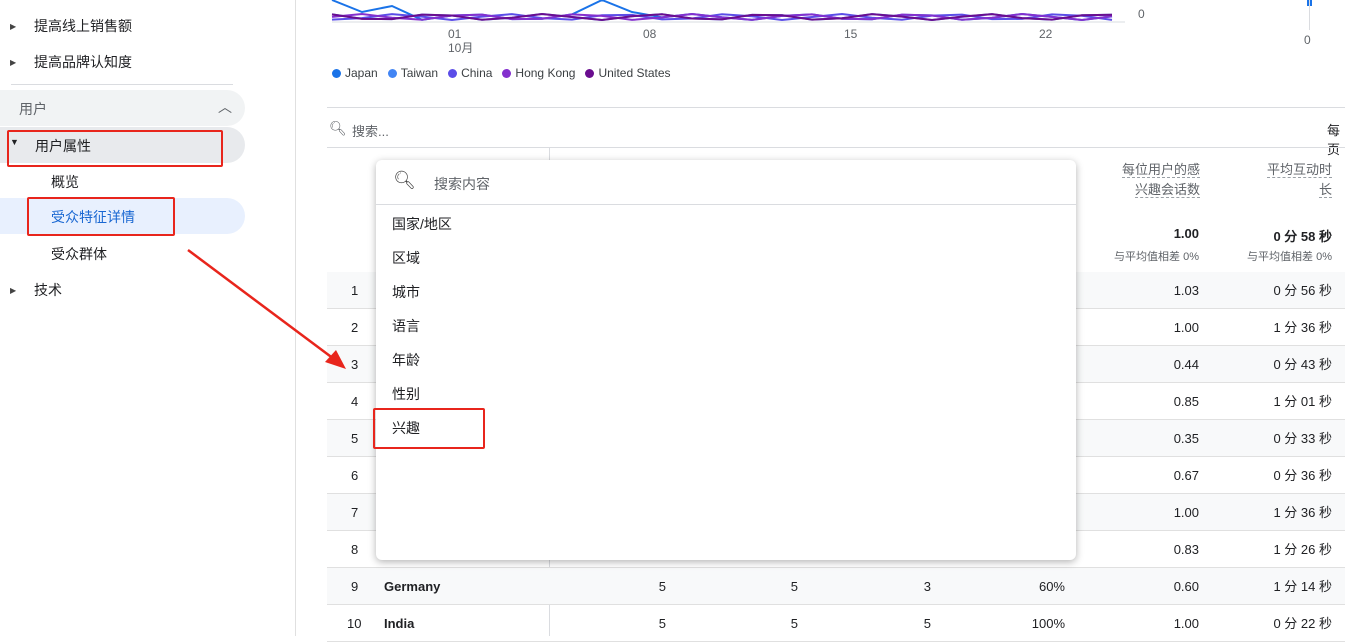  I want to click on cell-value: 0.35, so click(1186, 438).